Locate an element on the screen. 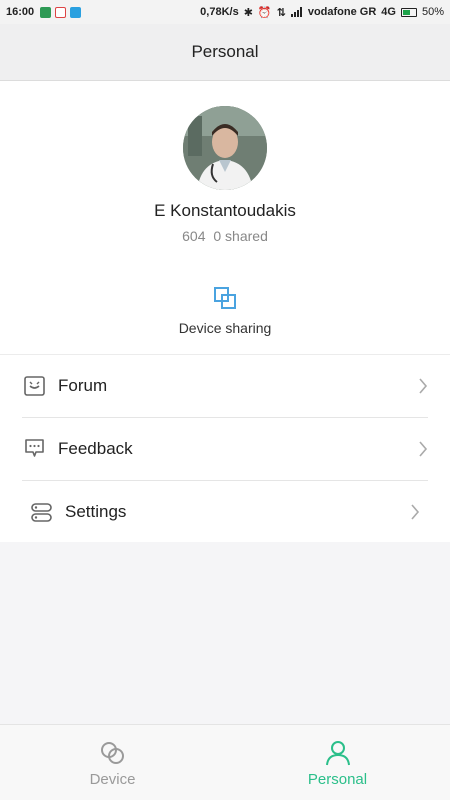  battery-icon is located at coordinates (408, 12).